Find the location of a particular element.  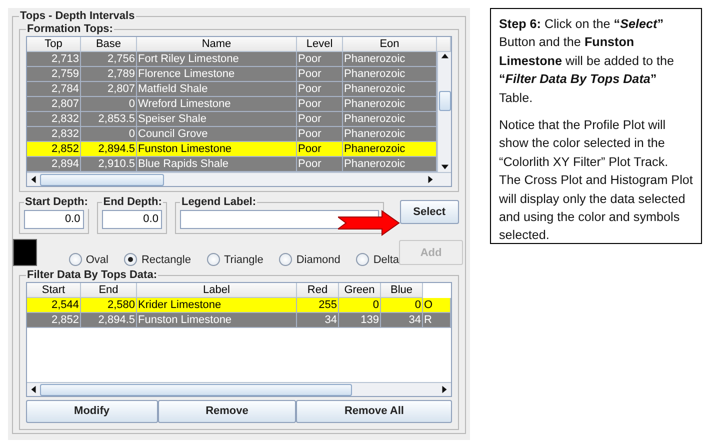

table-cell: 255 is located at coordinates (318, 305).